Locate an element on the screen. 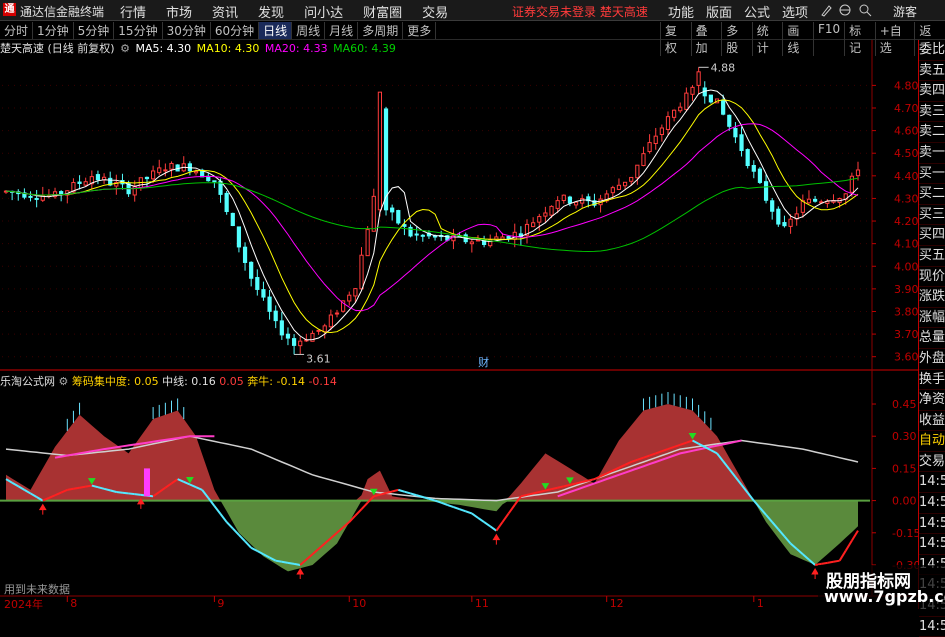  globe-icon is located at coordinates (845, 10).